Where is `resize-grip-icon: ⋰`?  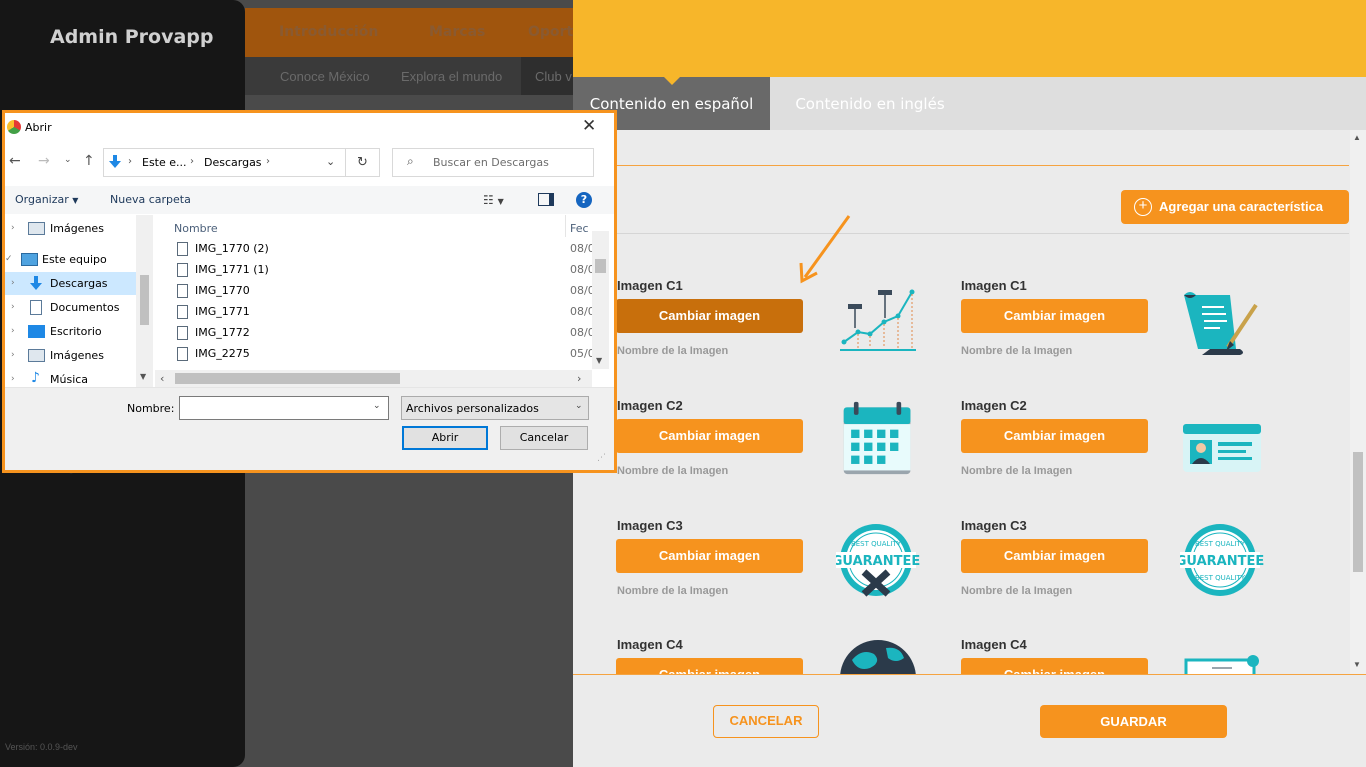 resize-grip-icon: ⋰ is located at coordinates (601, 458).